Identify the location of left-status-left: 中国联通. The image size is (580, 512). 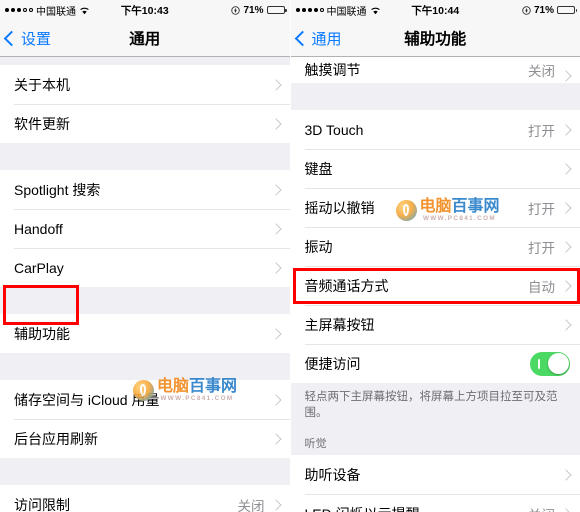
(47, 10).